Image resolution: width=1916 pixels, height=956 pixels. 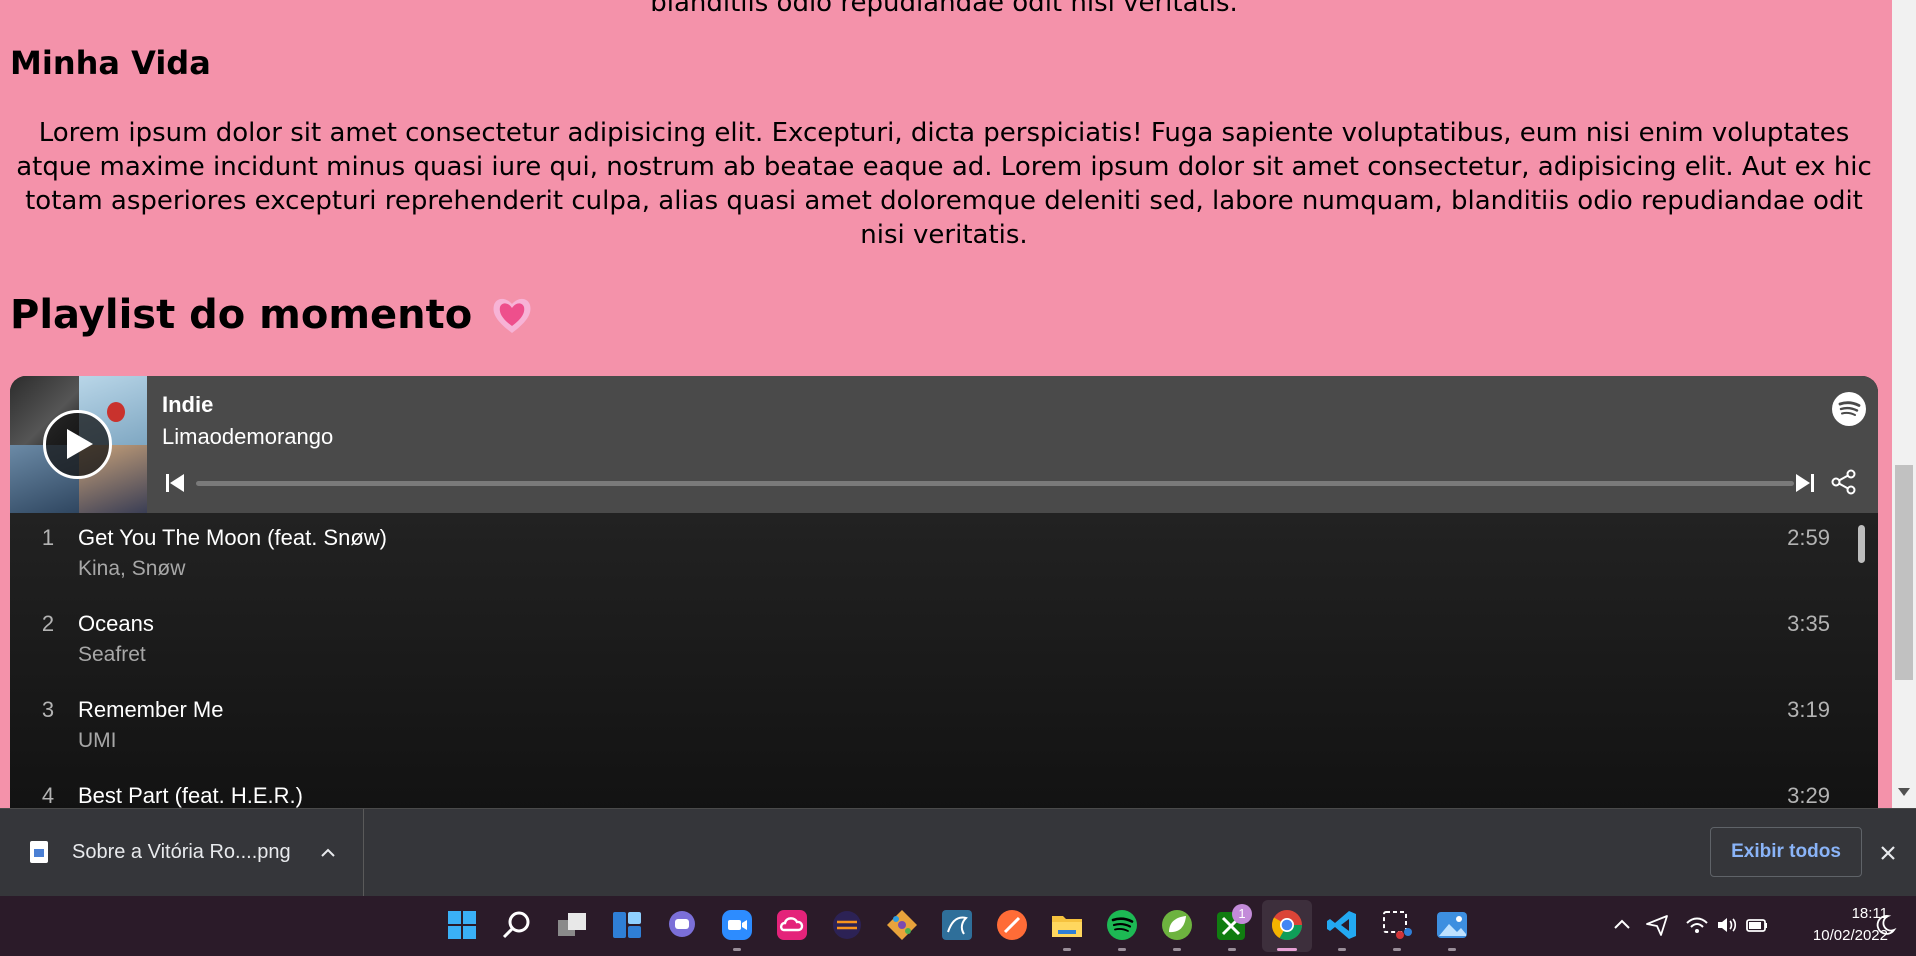 What do you see at coordinates (1012, 925) in the screenshot?
I see `postman-icon` at bounding box center [1012, 925].